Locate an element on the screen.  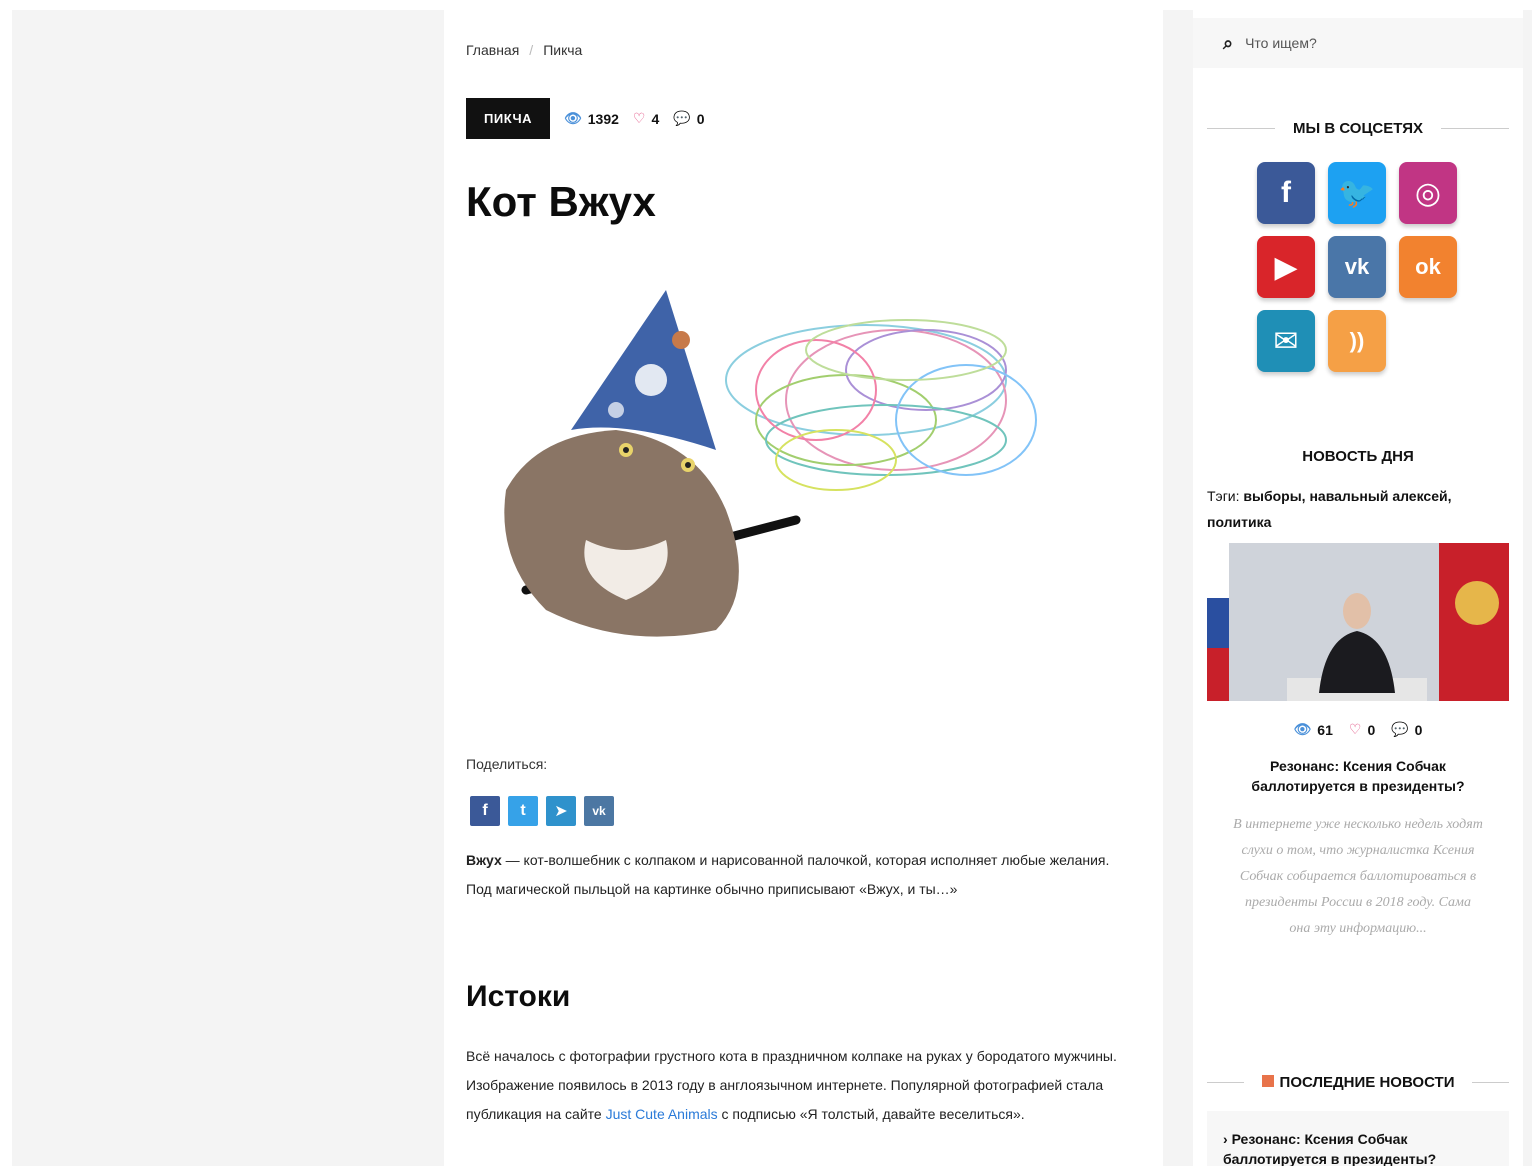
views-count: 1392 is located at coordinates (603, 118).